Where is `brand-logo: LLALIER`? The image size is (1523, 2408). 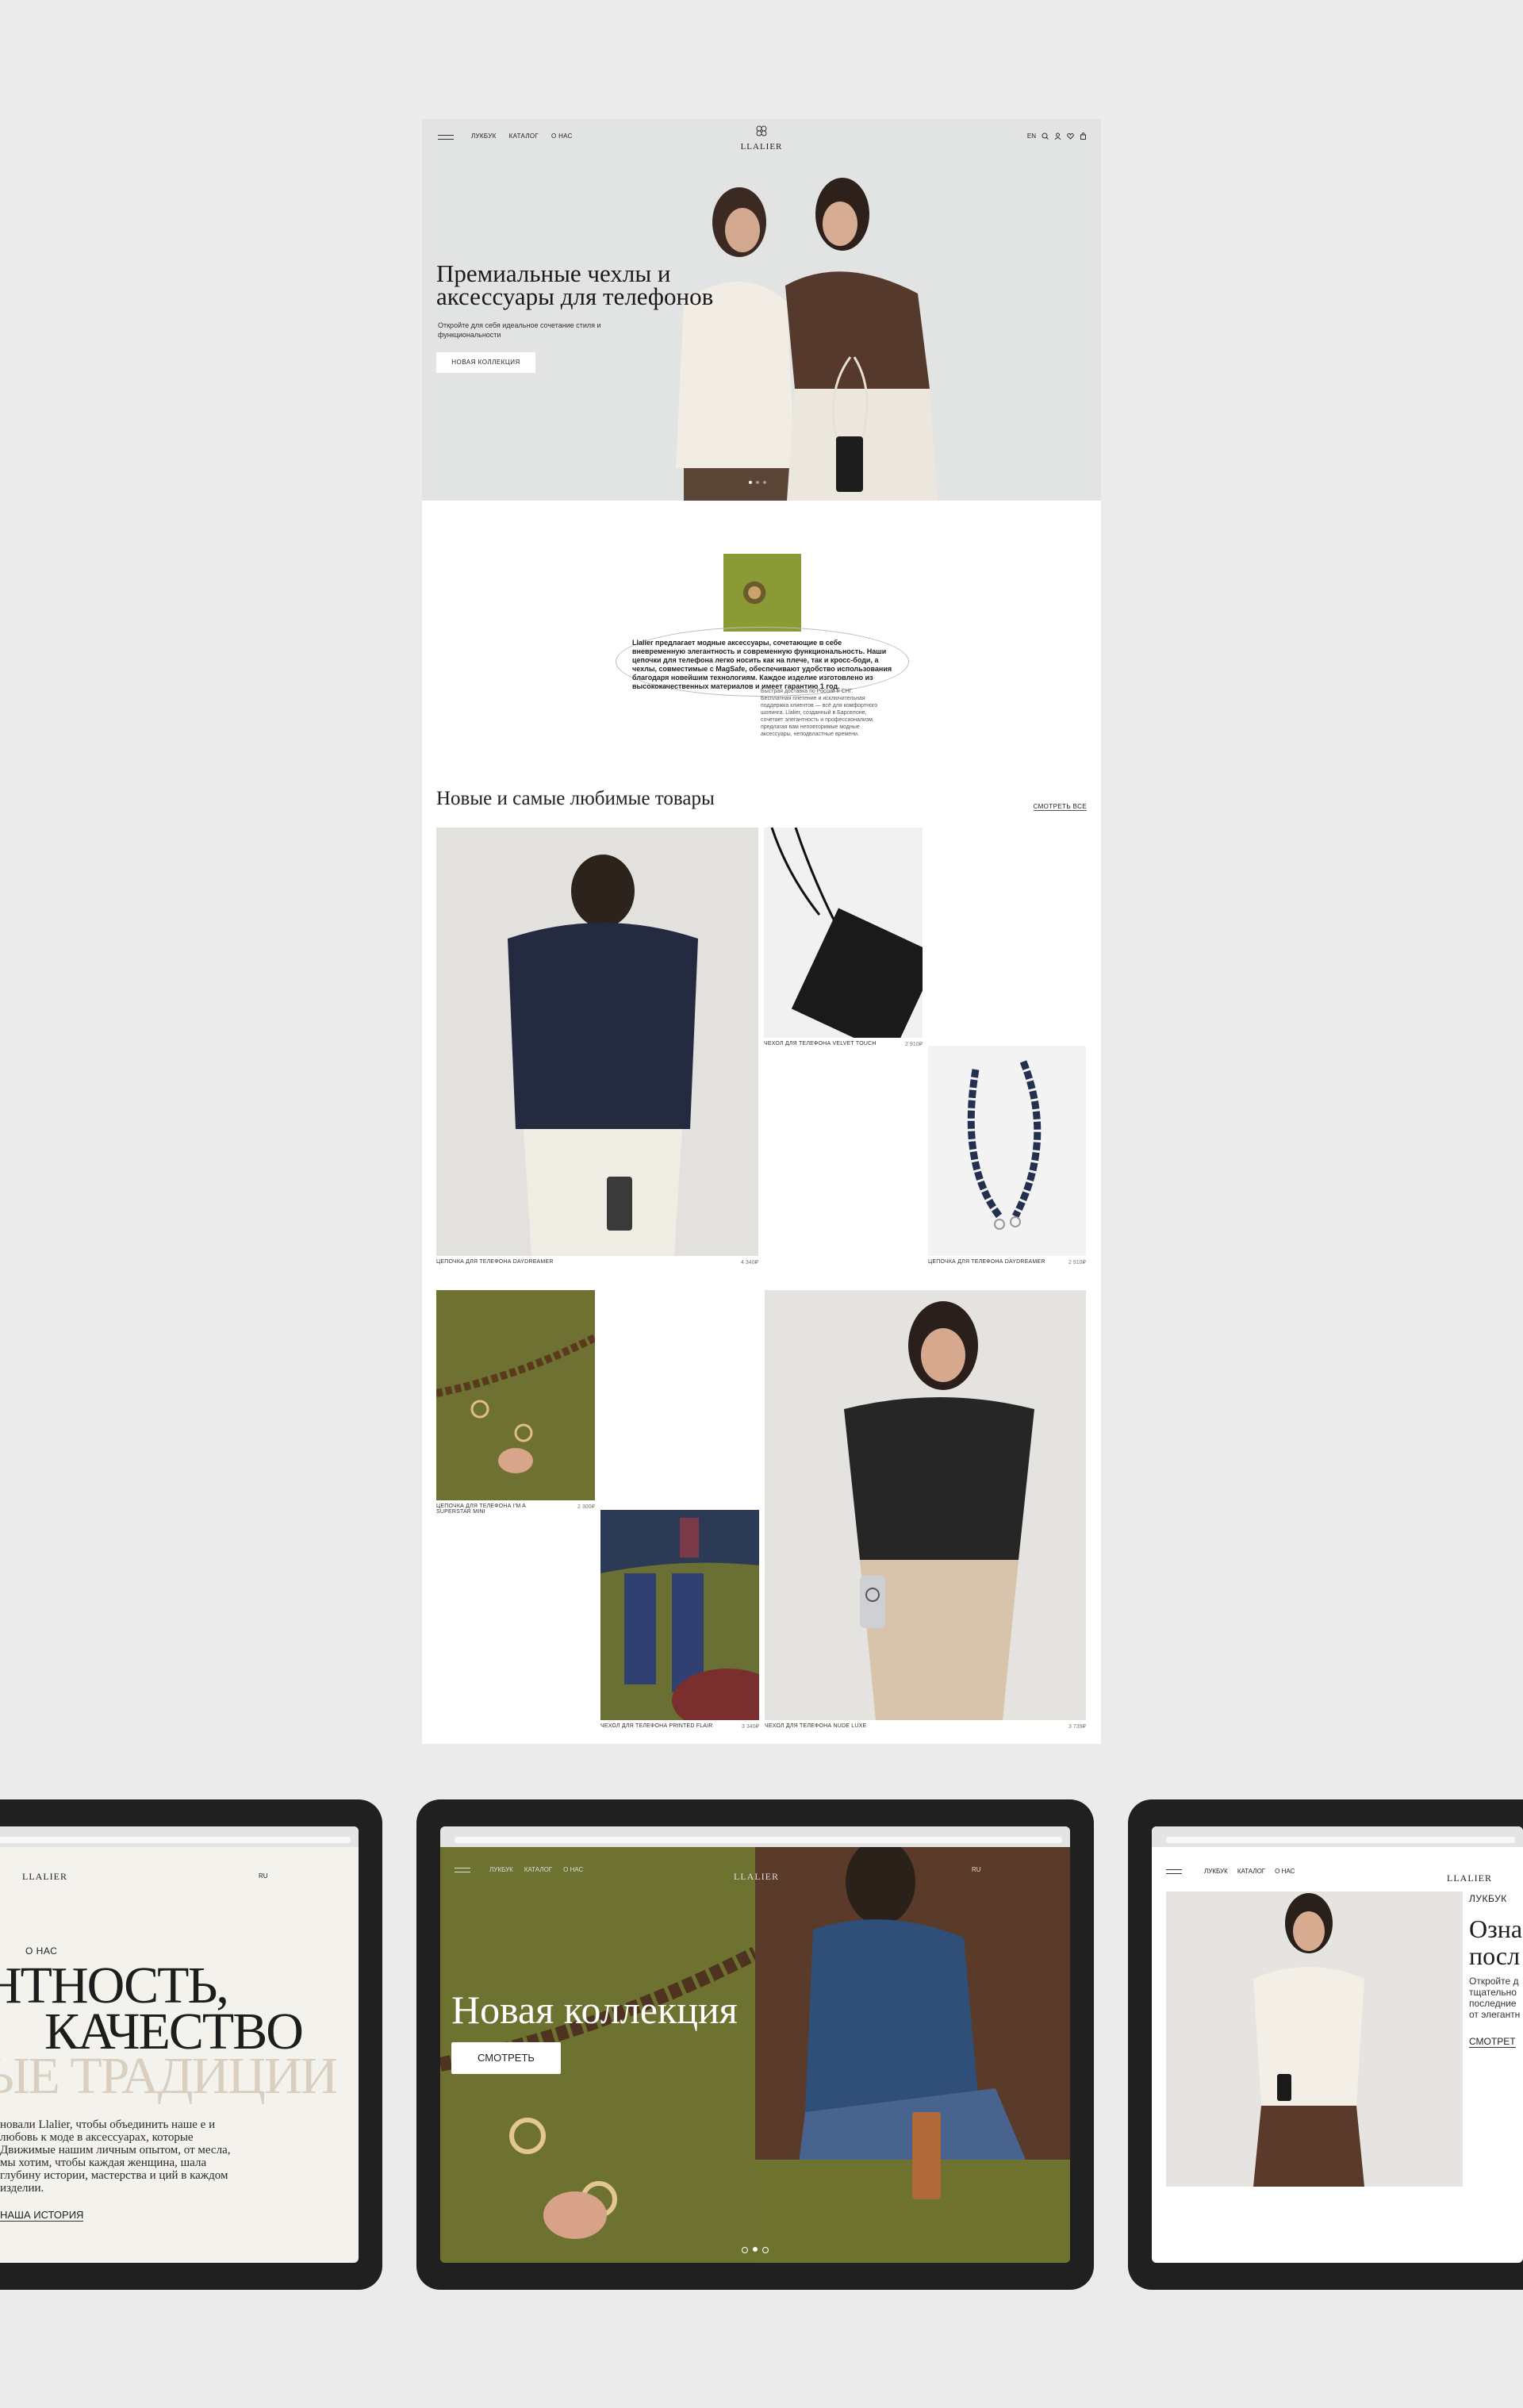 brand-logo: LLALIER is located at coordinates (761, 138).